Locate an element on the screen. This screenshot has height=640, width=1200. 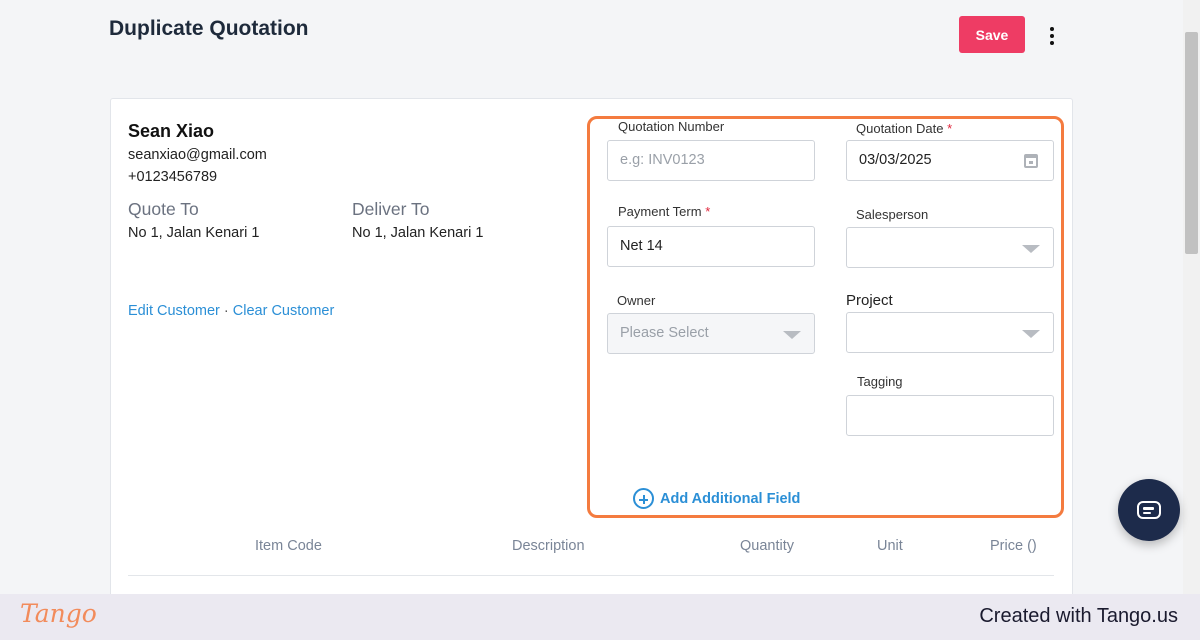
quotation-number-input: e.g: INV0123 is located at coordinates (711, 160).